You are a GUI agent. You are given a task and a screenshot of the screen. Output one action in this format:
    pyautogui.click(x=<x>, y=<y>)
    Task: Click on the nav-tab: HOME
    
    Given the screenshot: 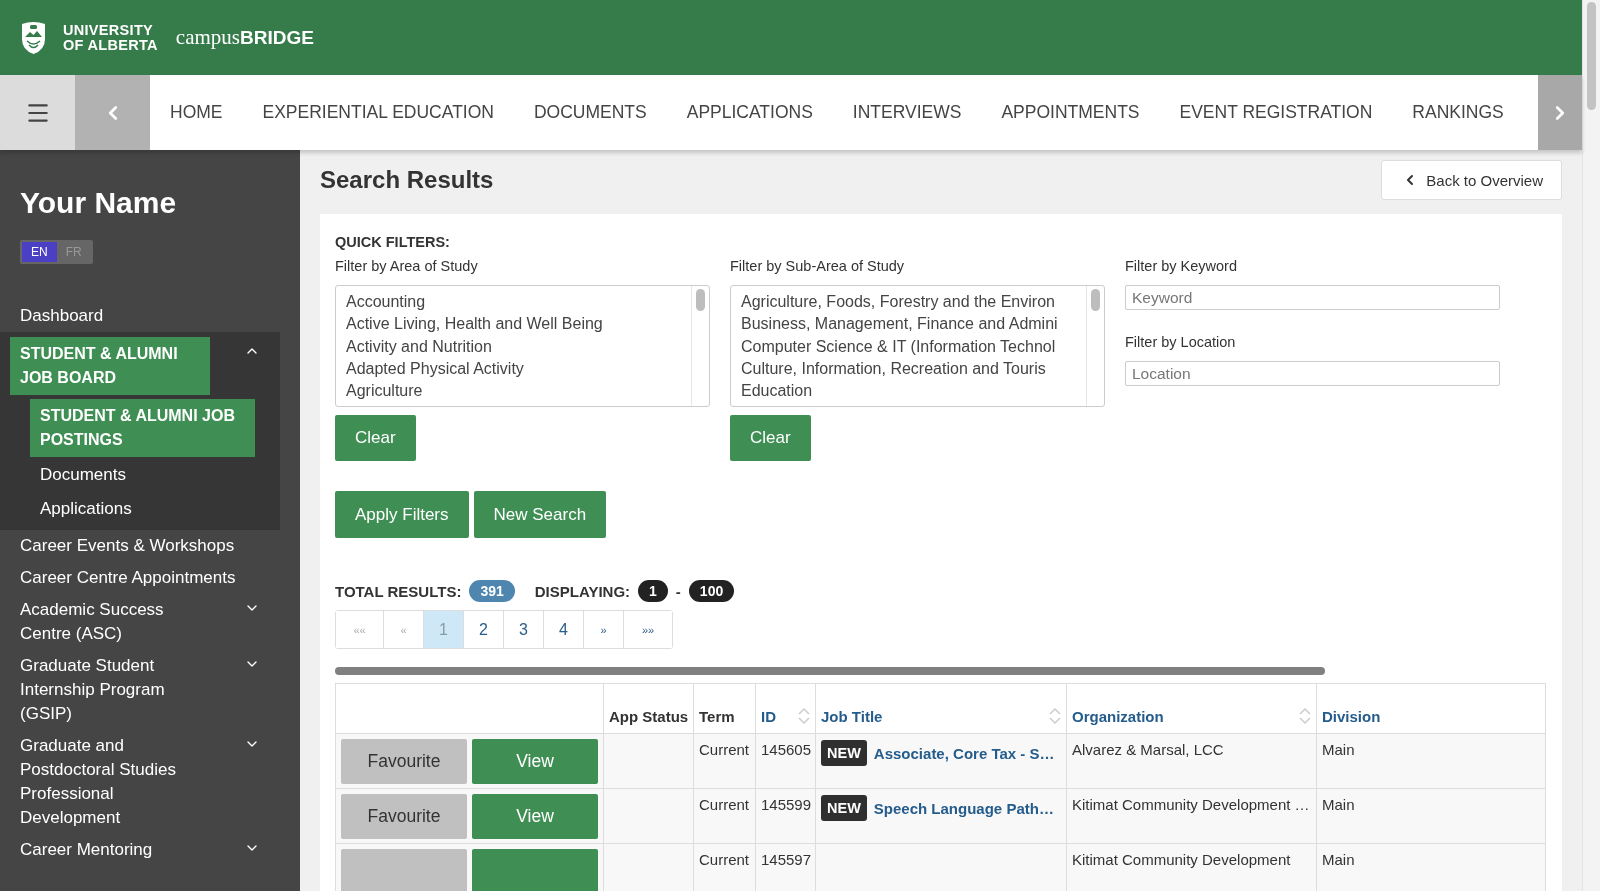 What is the action you would take?
    pyautogui.click(x=196, y=112)
    